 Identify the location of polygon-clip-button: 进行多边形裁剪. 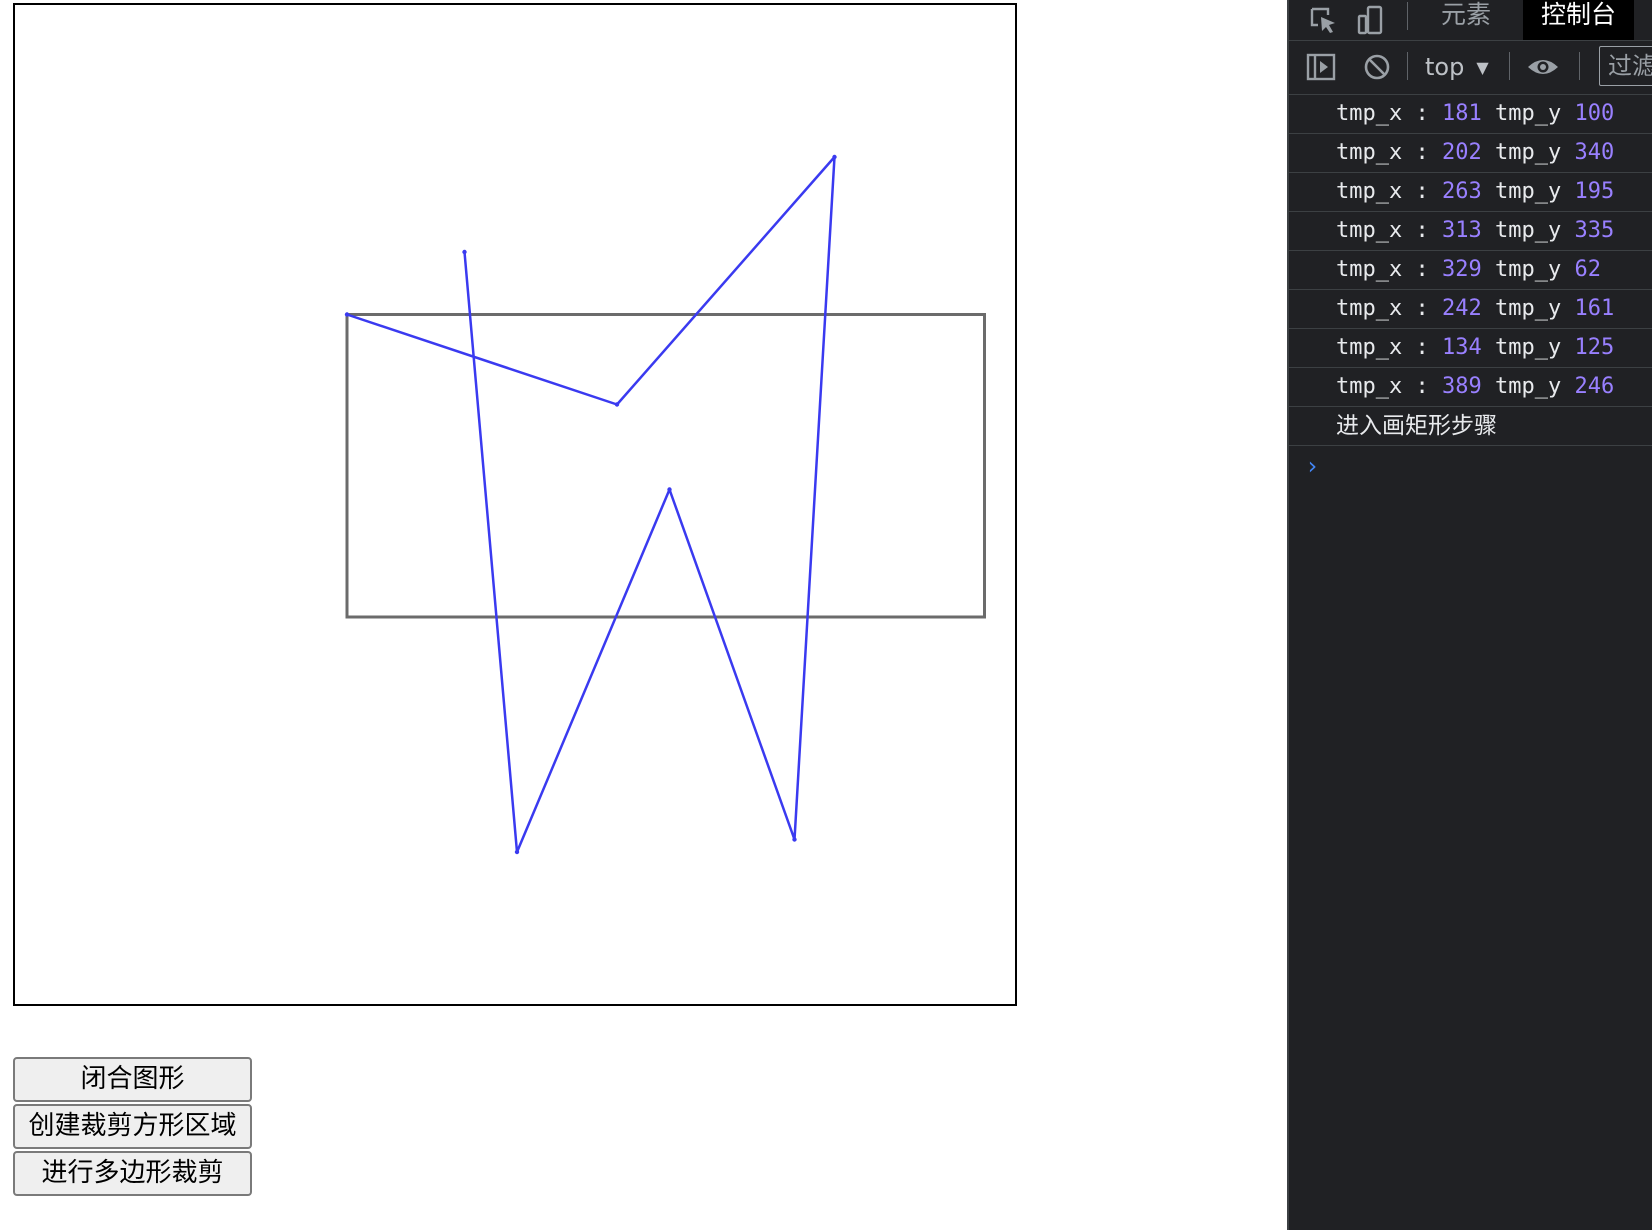
(132, 1173).